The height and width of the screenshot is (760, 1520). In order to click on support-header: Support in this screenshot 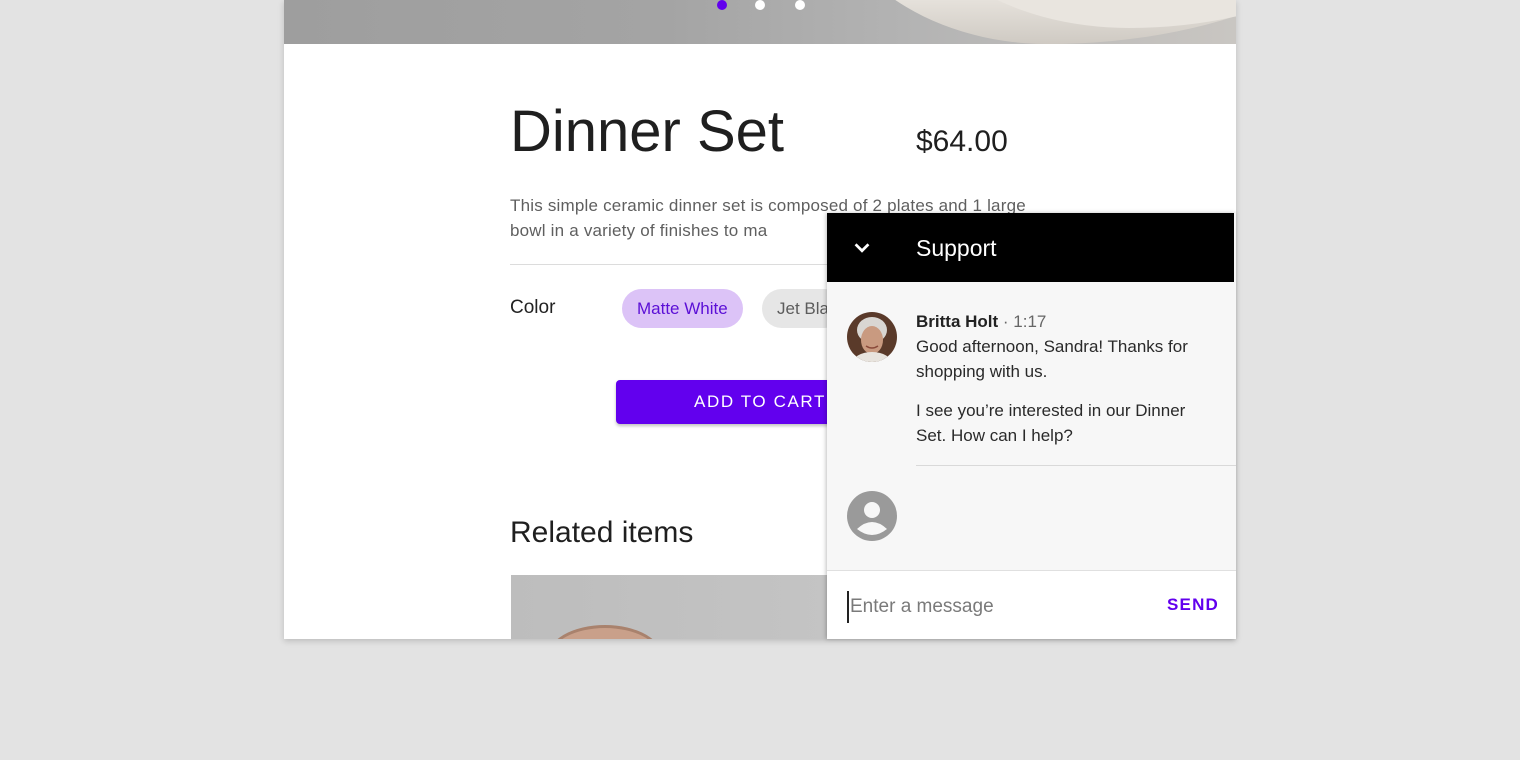, I will do `click(1030, 247)`.